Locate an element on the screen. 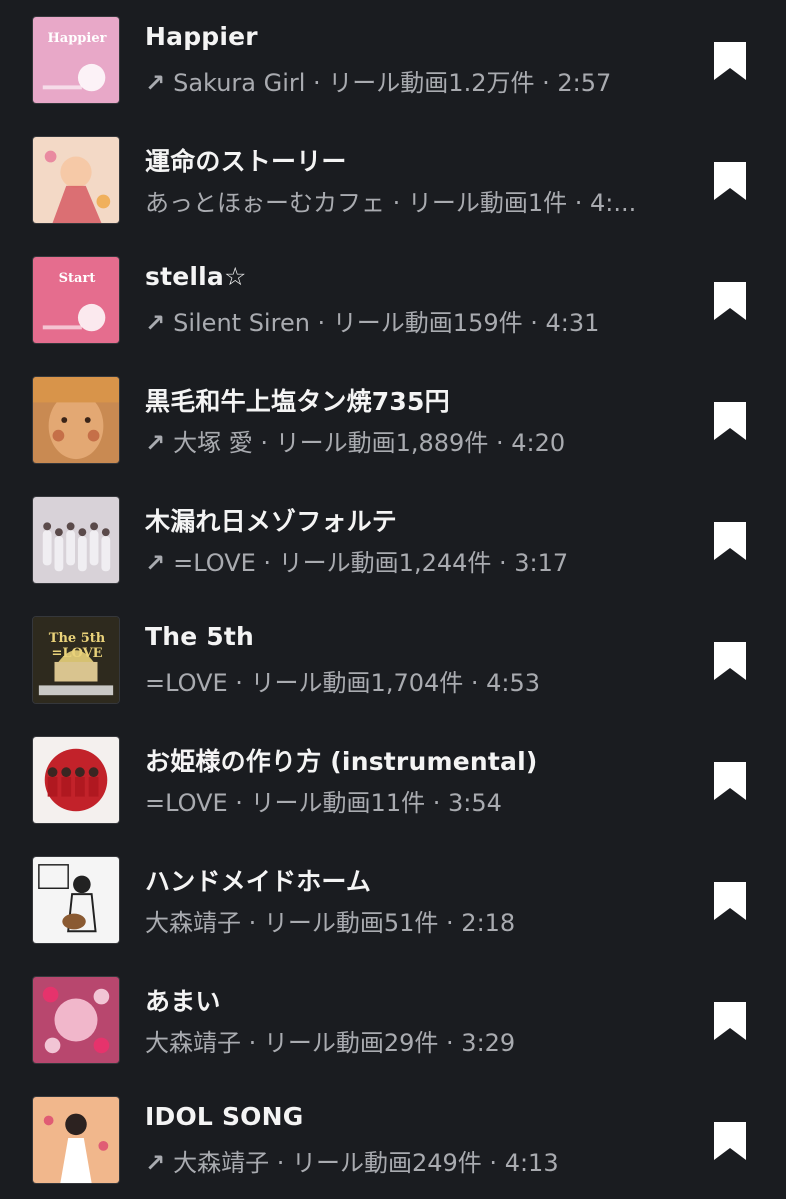  track-meta: =LOVE · リール動画1,704件 · 4:53 is located at coordinates (405, 680).